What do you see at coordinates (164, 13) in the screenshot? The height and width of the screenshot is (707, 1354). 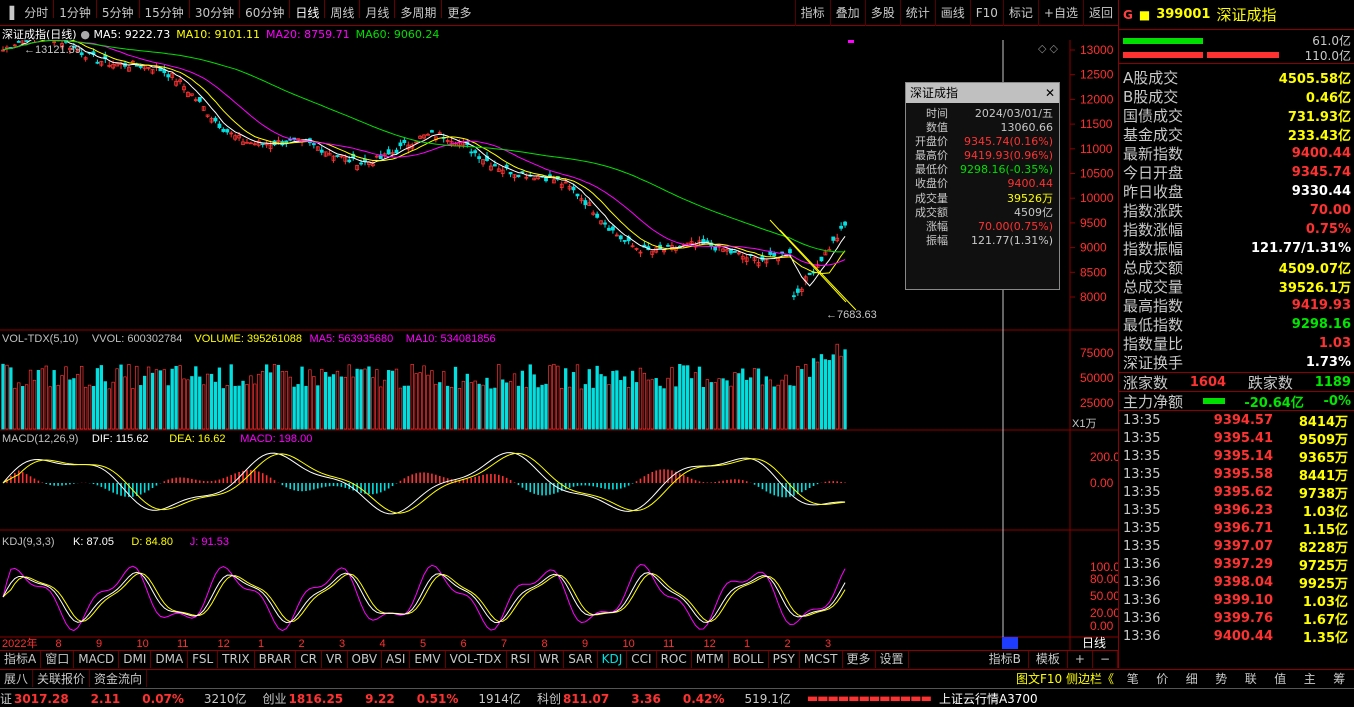 I see `period-3: 15分钟` at bounding box center [164, 13].